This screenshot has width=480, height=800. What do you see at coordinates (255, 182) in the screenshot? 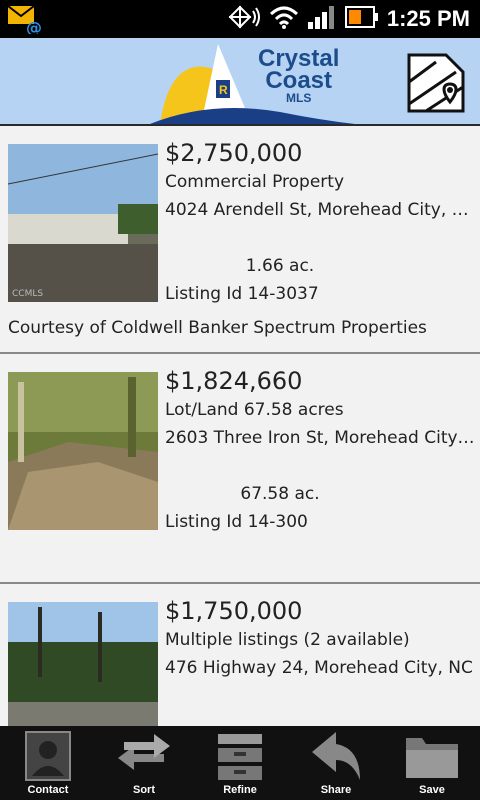
I see `listing-type: Commercial Property` at bounding box center [255, 182].